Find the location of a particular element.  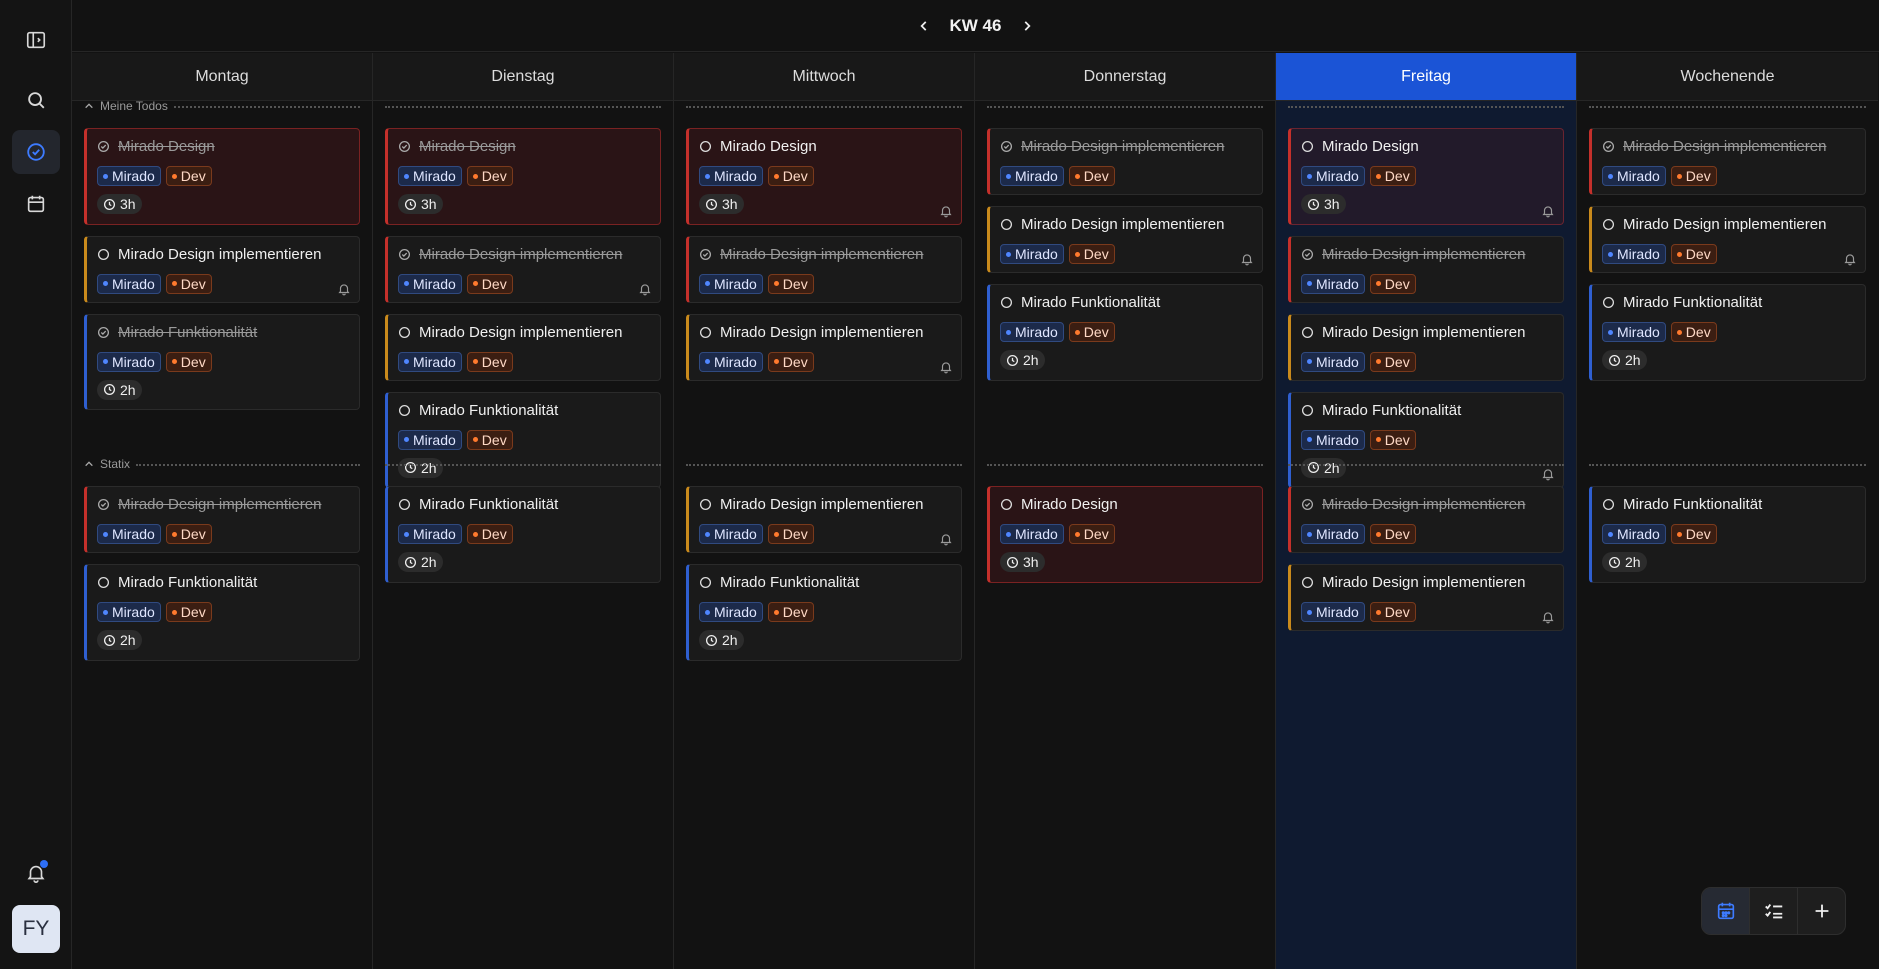

search-button is located at coordinates (36, 100).